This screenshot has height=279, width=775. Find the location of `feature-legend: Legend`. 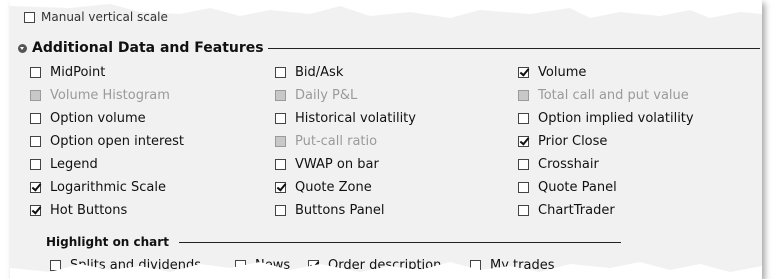

feature-legend: Legend is located at coordinates (64, 164).